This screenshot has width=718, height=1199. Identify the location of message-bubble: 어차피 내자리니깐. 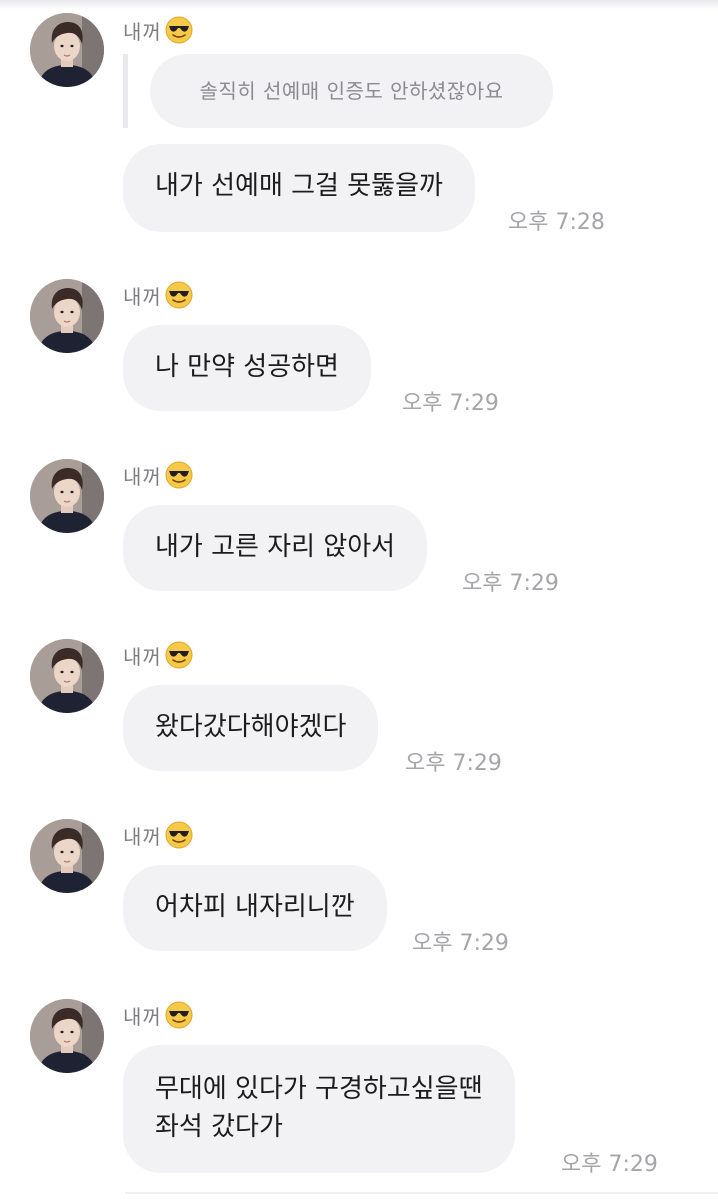
(255, 908).